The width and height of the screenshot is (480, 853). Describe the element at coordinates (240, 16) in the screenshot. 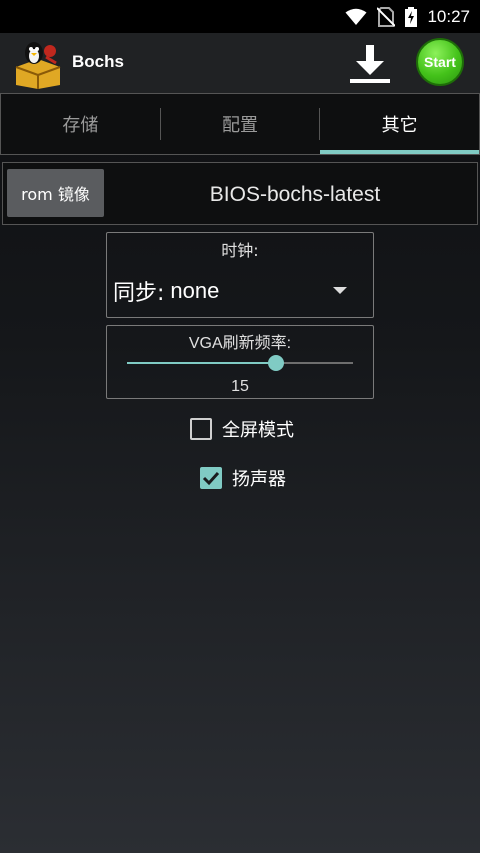

I see `status-bar: 10:27` at that location.